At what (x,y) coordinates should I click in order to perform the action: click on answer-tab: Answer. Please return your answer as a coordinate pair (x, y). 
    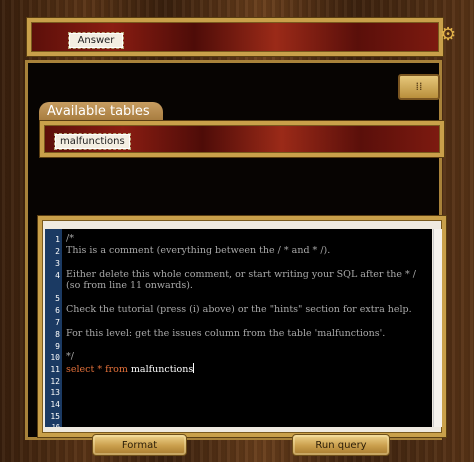
    Looking at the image, I should click on (96, 40).